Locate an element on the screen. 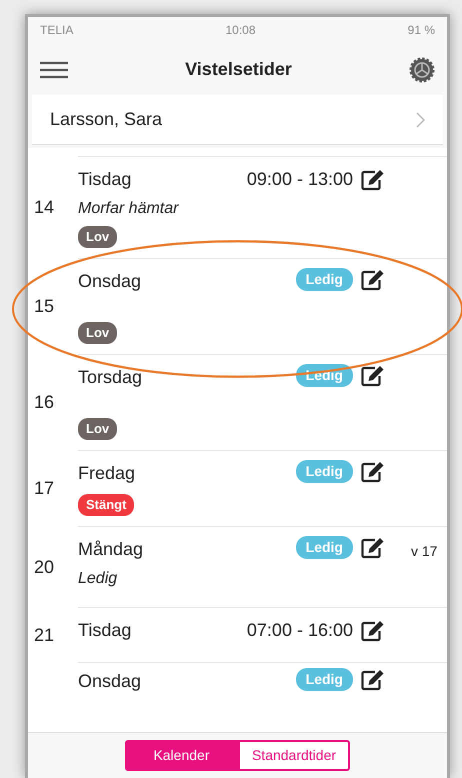  tab: Kalender is located at coordinates (181, 755).